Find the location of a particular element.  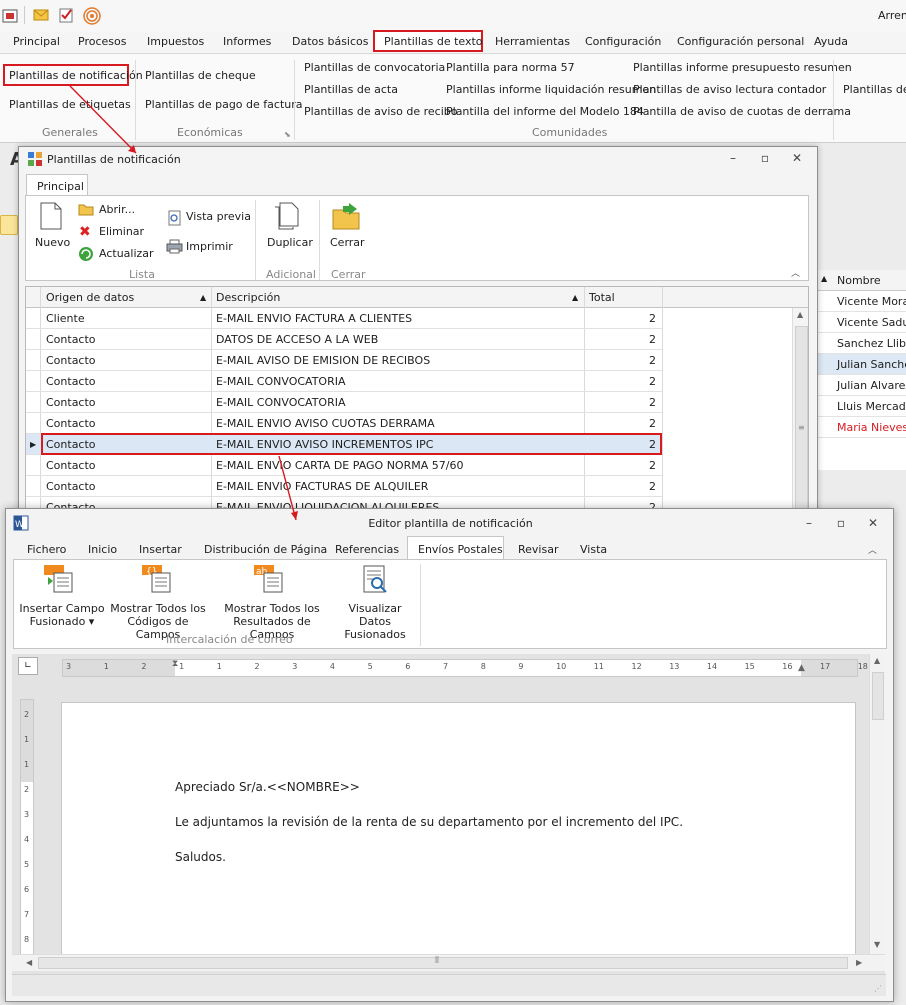

list-item: Julian Alvarez is located at coordinates (861, 385).